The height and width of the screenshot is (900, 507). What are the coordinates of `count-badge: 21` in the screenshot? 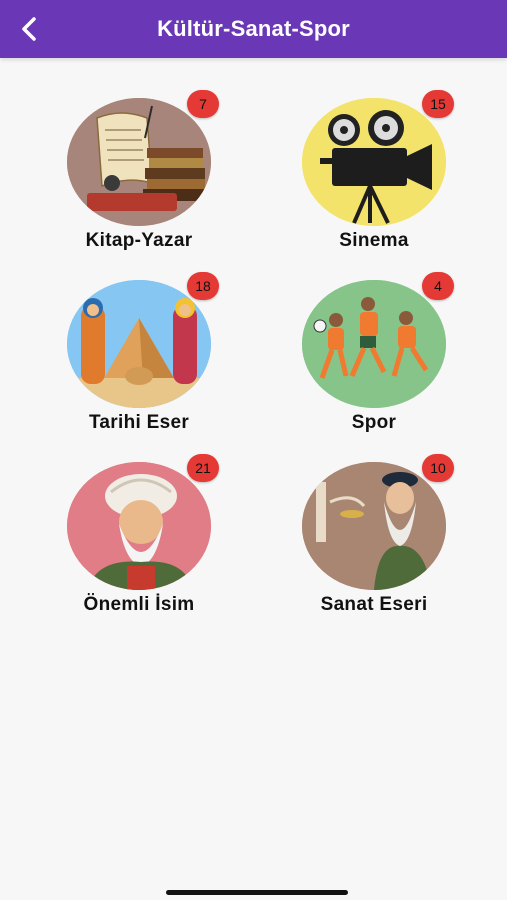 It's located at (203, 468).